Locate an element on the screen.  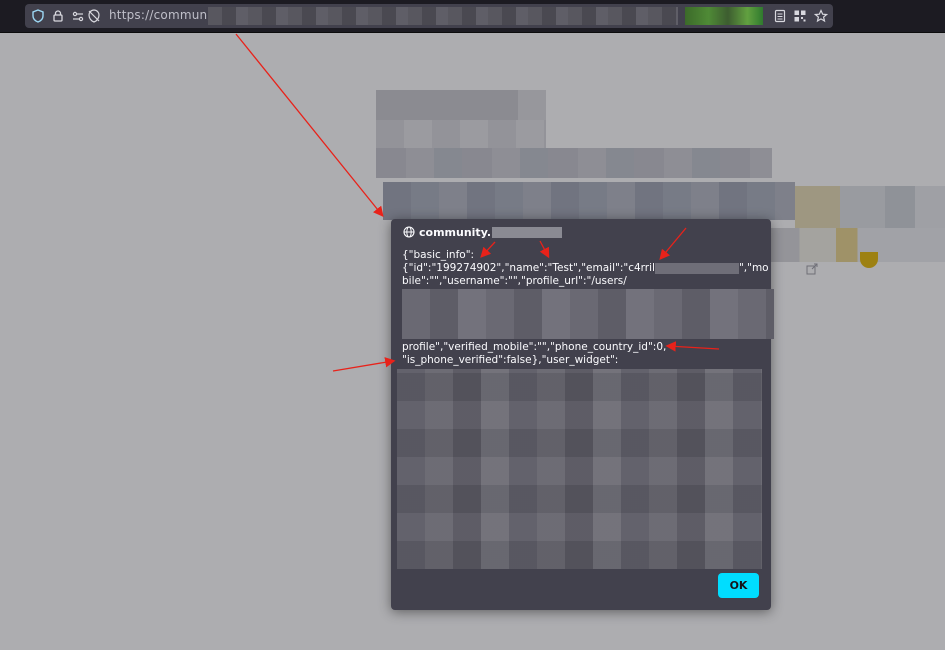
browser-toolbar: https://community is located at coordinates (472, 16).